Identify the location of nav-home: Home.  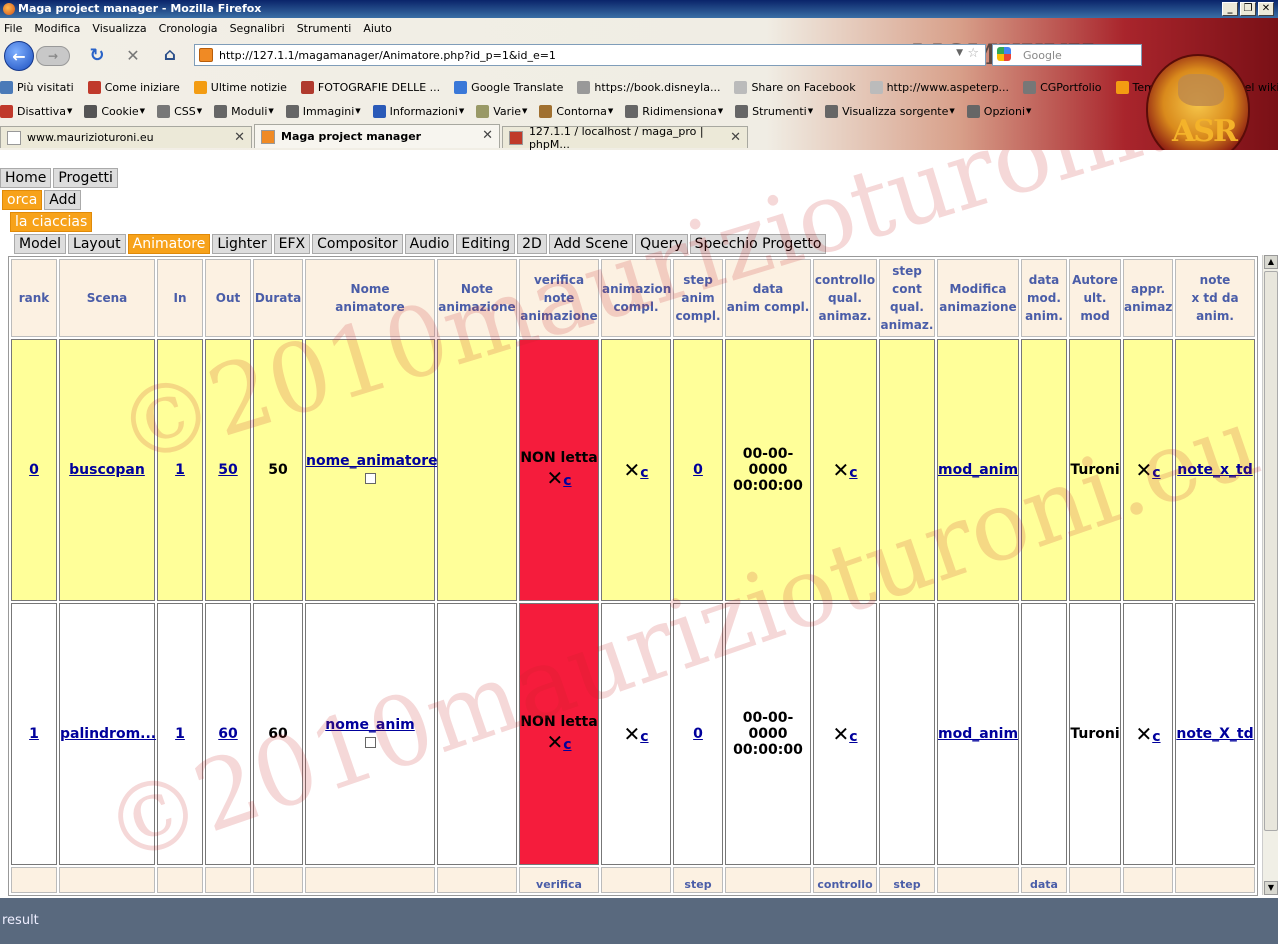
(26, 178).